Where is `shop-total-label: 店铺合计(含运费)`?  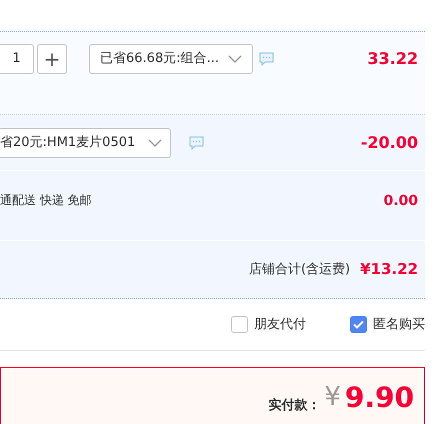
shop-total-label: 店铺合计(含运费) is located at coordinates (299, 269).